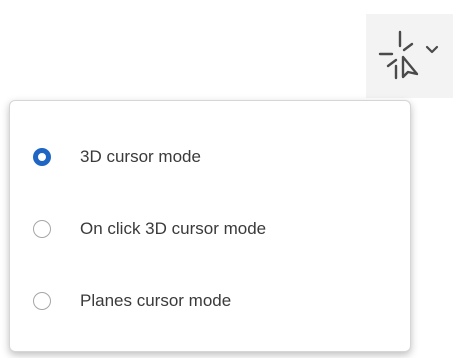  I want to click on menu-item-label: Planes cursor mode, so click(156, 300).